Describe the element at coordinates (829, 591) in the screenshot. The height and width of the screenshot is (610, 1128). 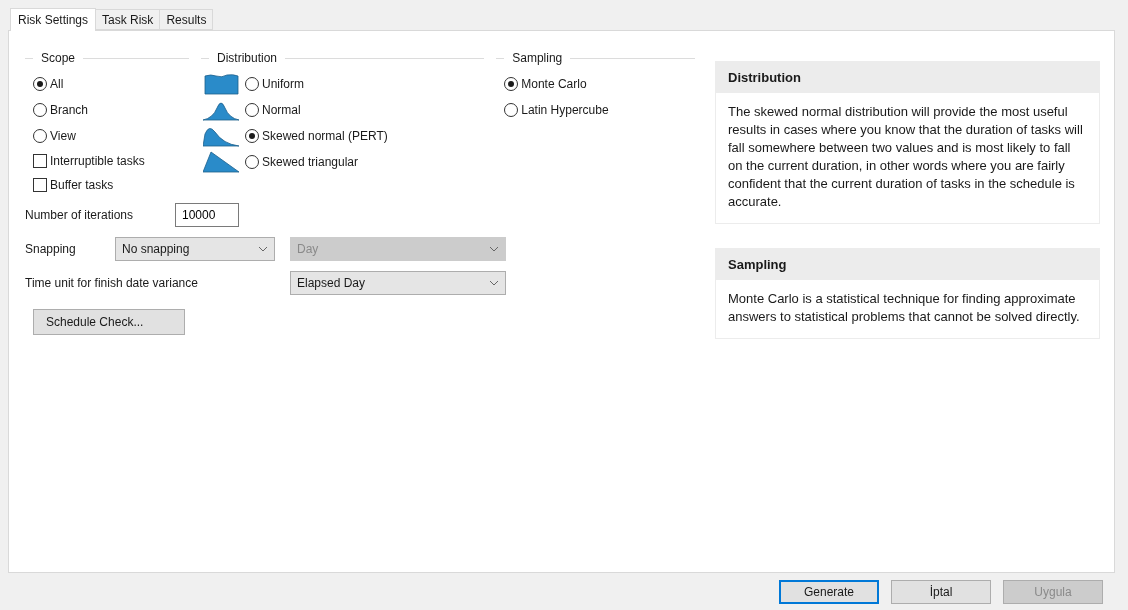
I see `dialog-button: Generate` at that location.